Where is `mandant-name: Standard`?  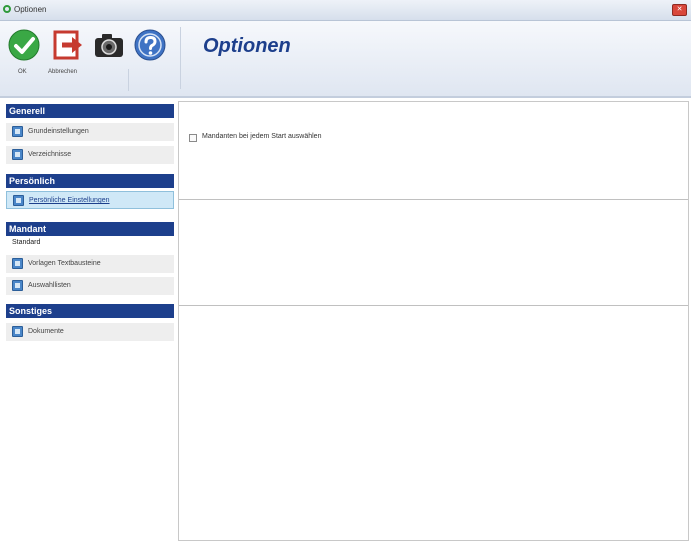 mandant-name: Standard is located at coordinates (26, 242).